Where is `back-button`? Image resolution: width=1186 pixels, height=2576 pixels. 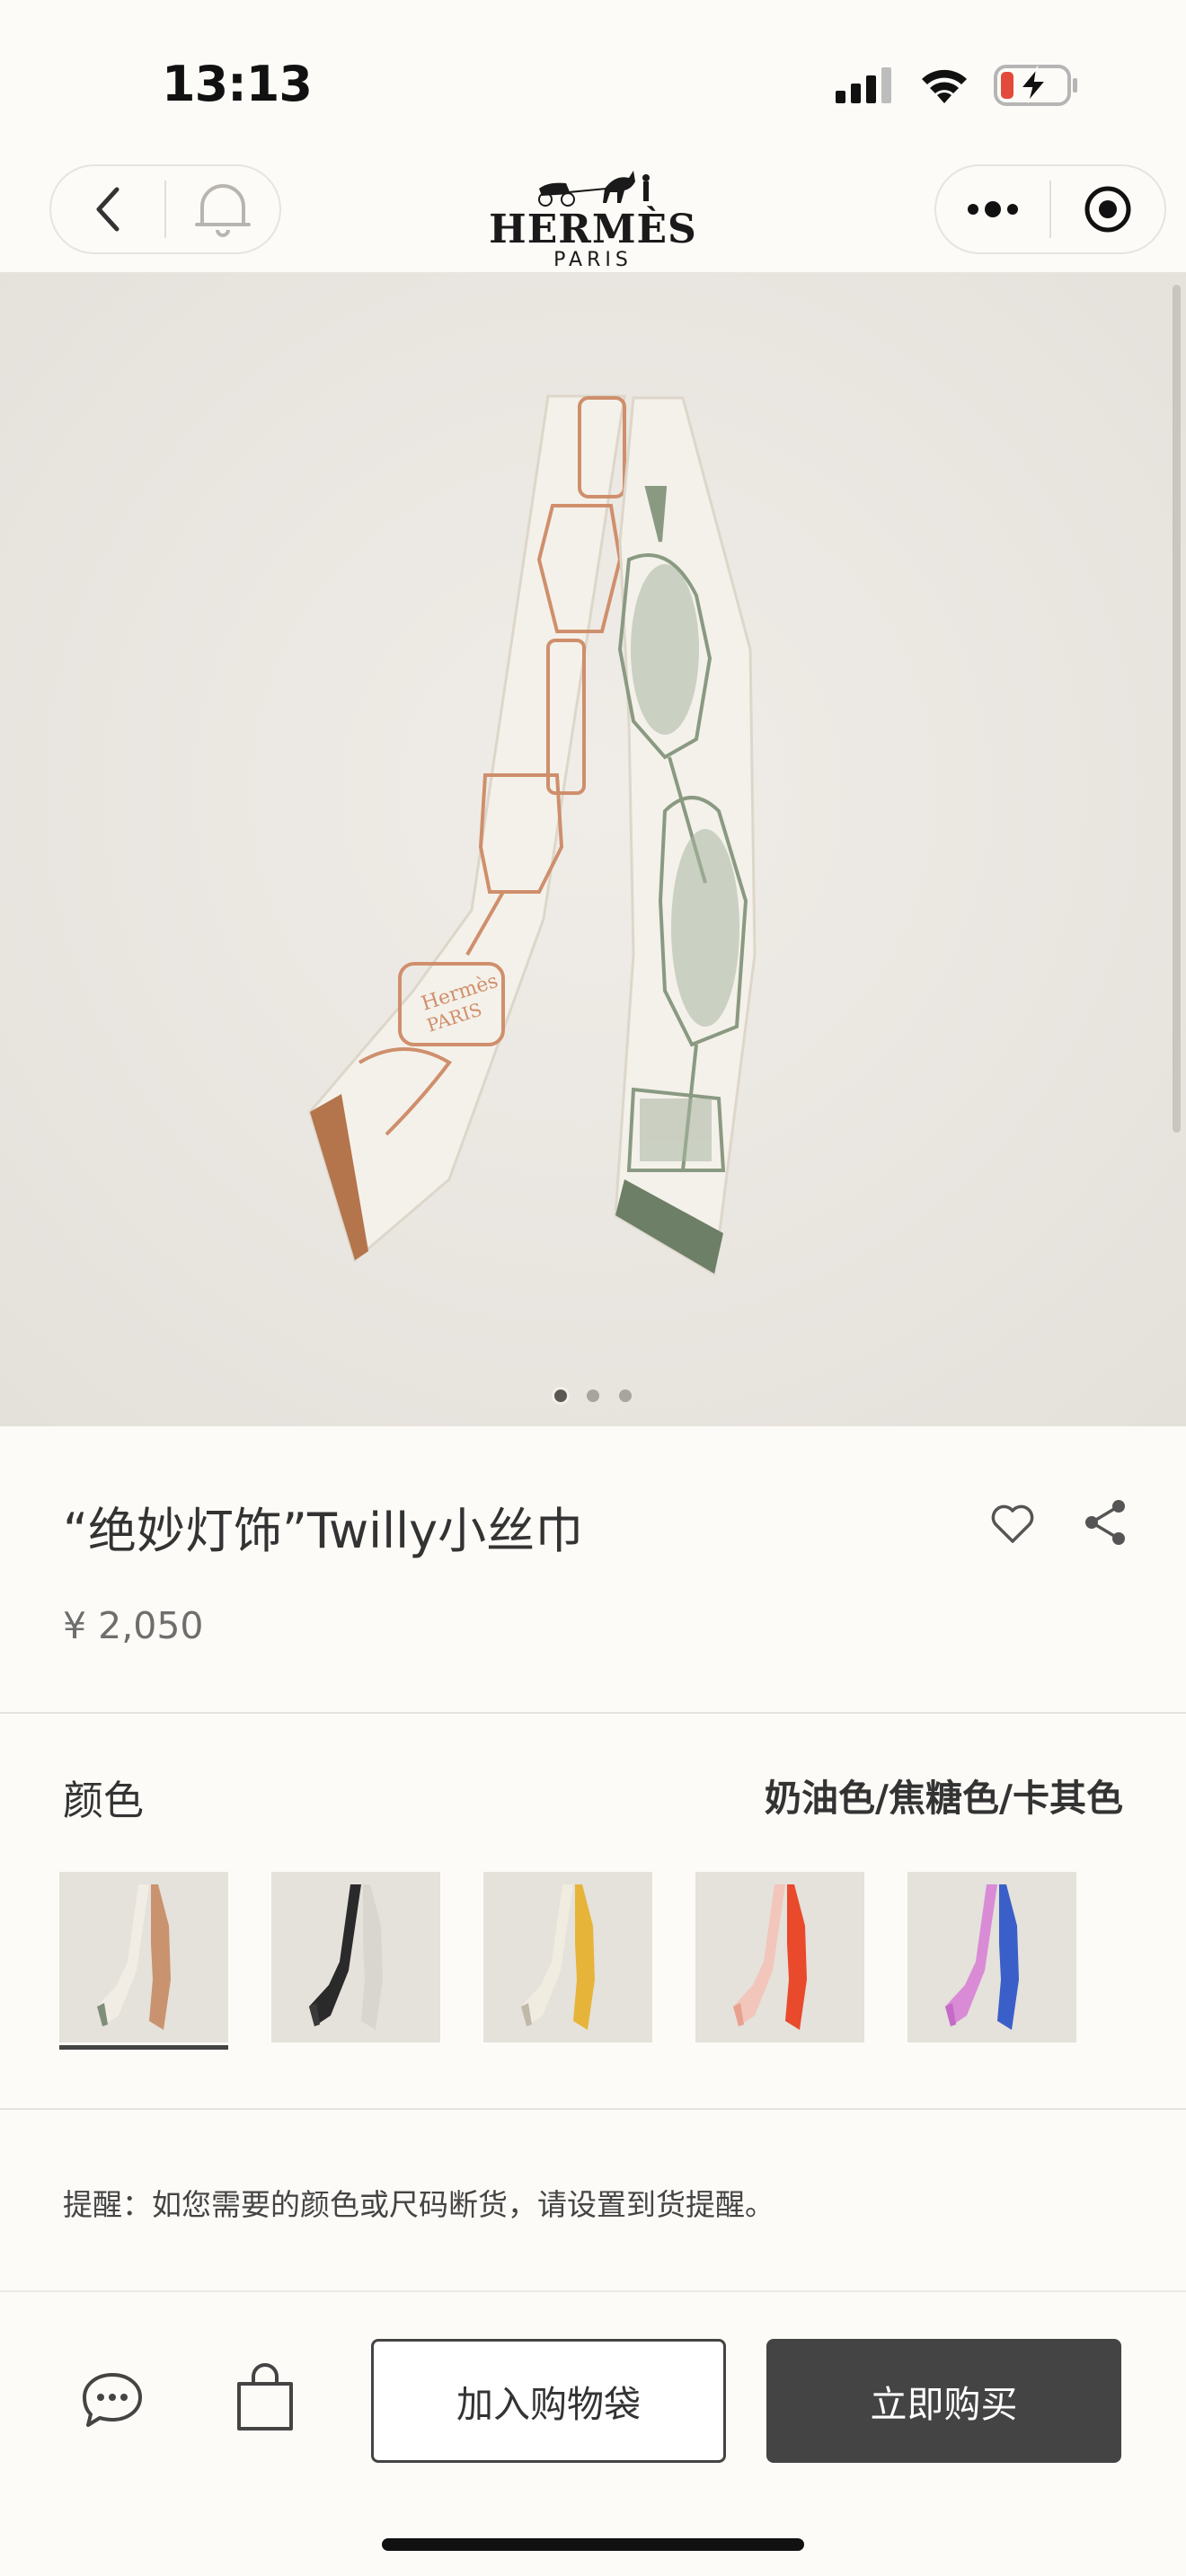
back-button is located at coordinates (107, 209).